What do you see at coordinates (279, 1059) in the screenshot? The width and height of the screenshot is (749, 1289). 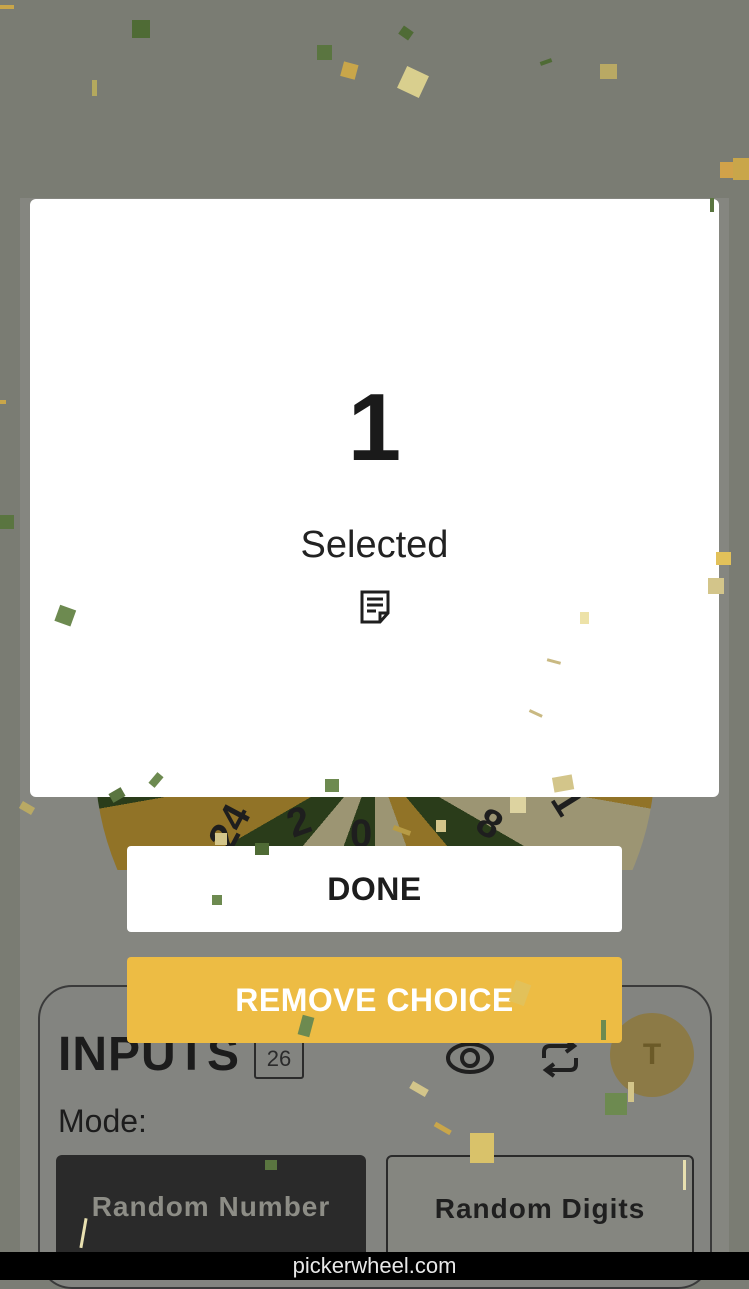 I see `inputs-count-badge: 26` at bounding box center [279, 1059].